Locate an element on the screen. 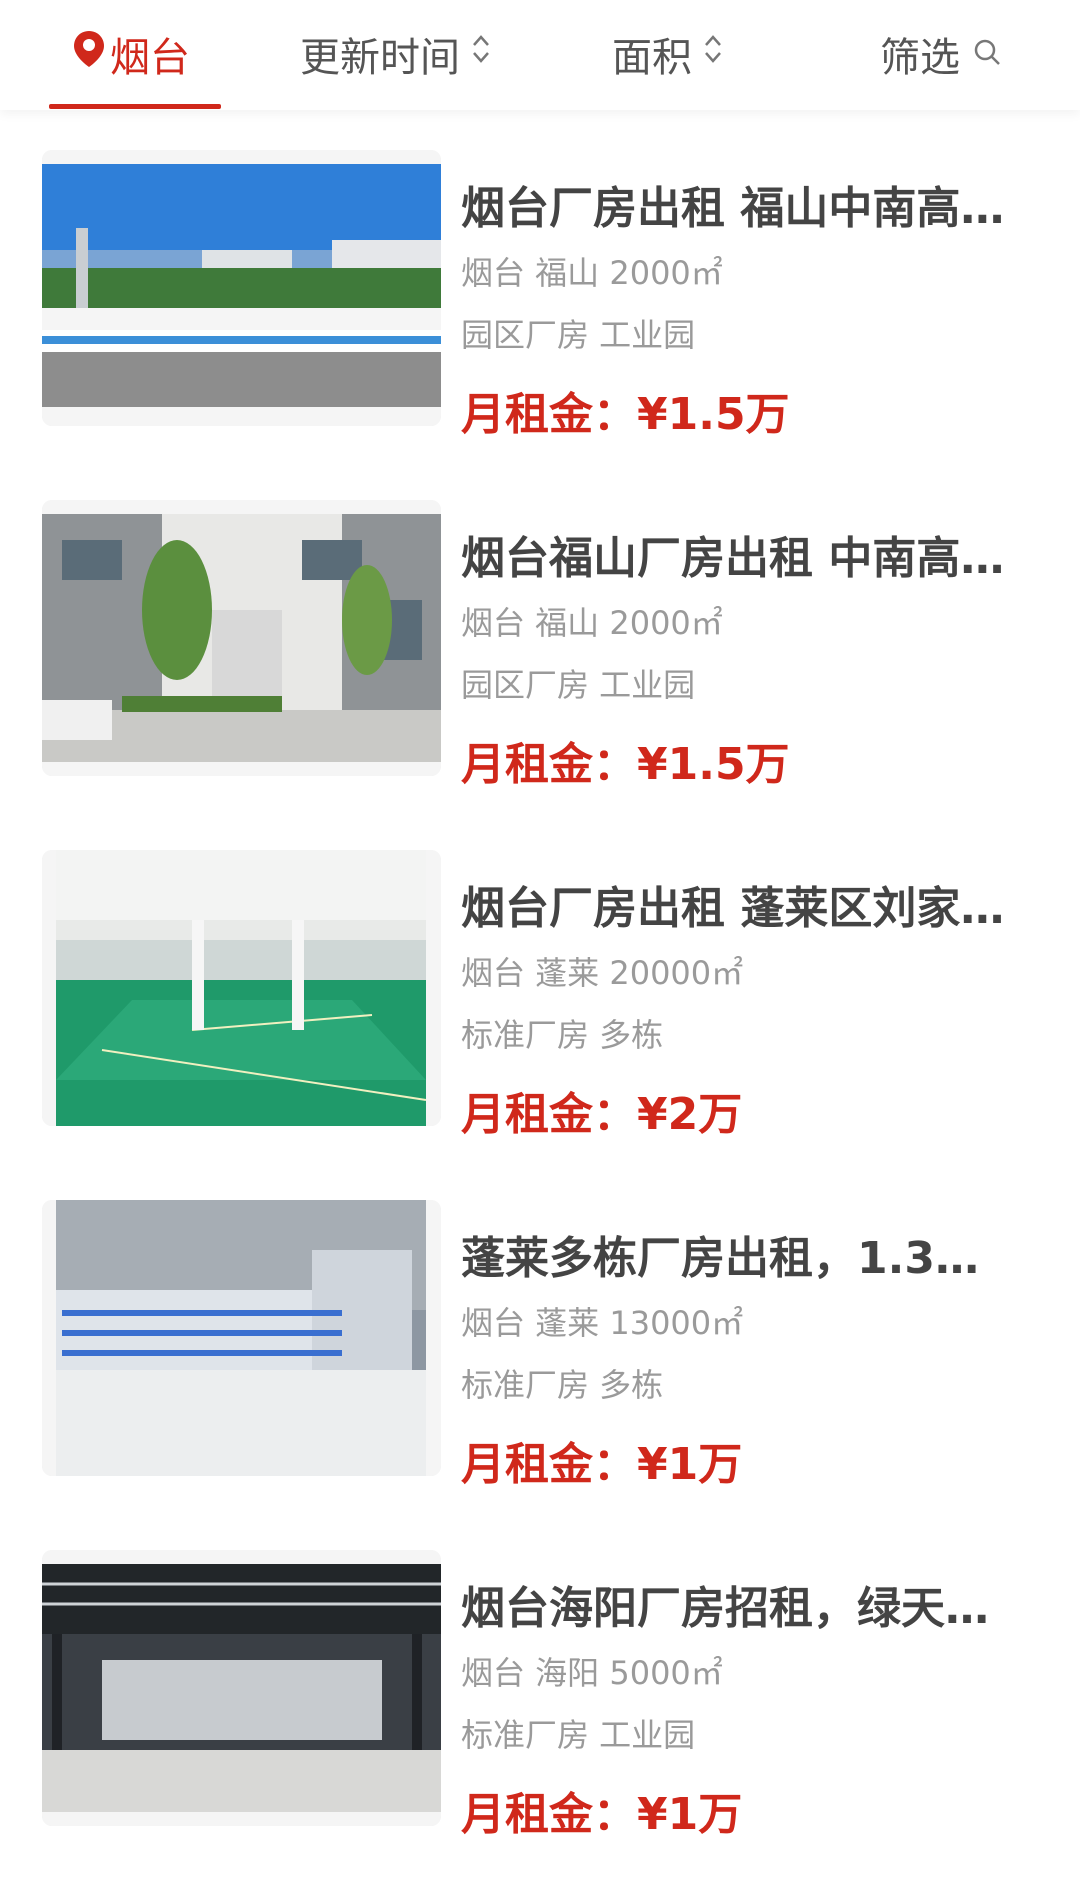 The image size is (1080, 1888). location-pin-icon is located at coordinates (89, 54).